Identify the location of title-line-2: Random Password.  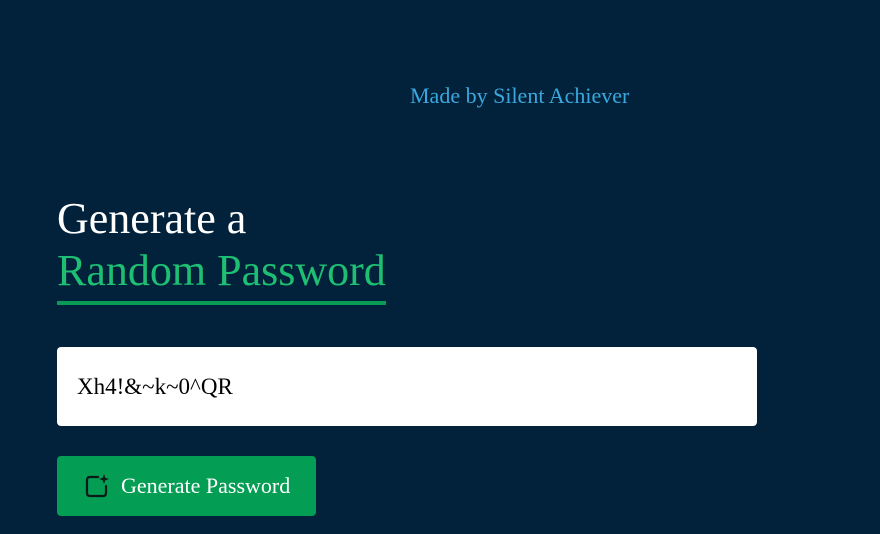
(221, 275).